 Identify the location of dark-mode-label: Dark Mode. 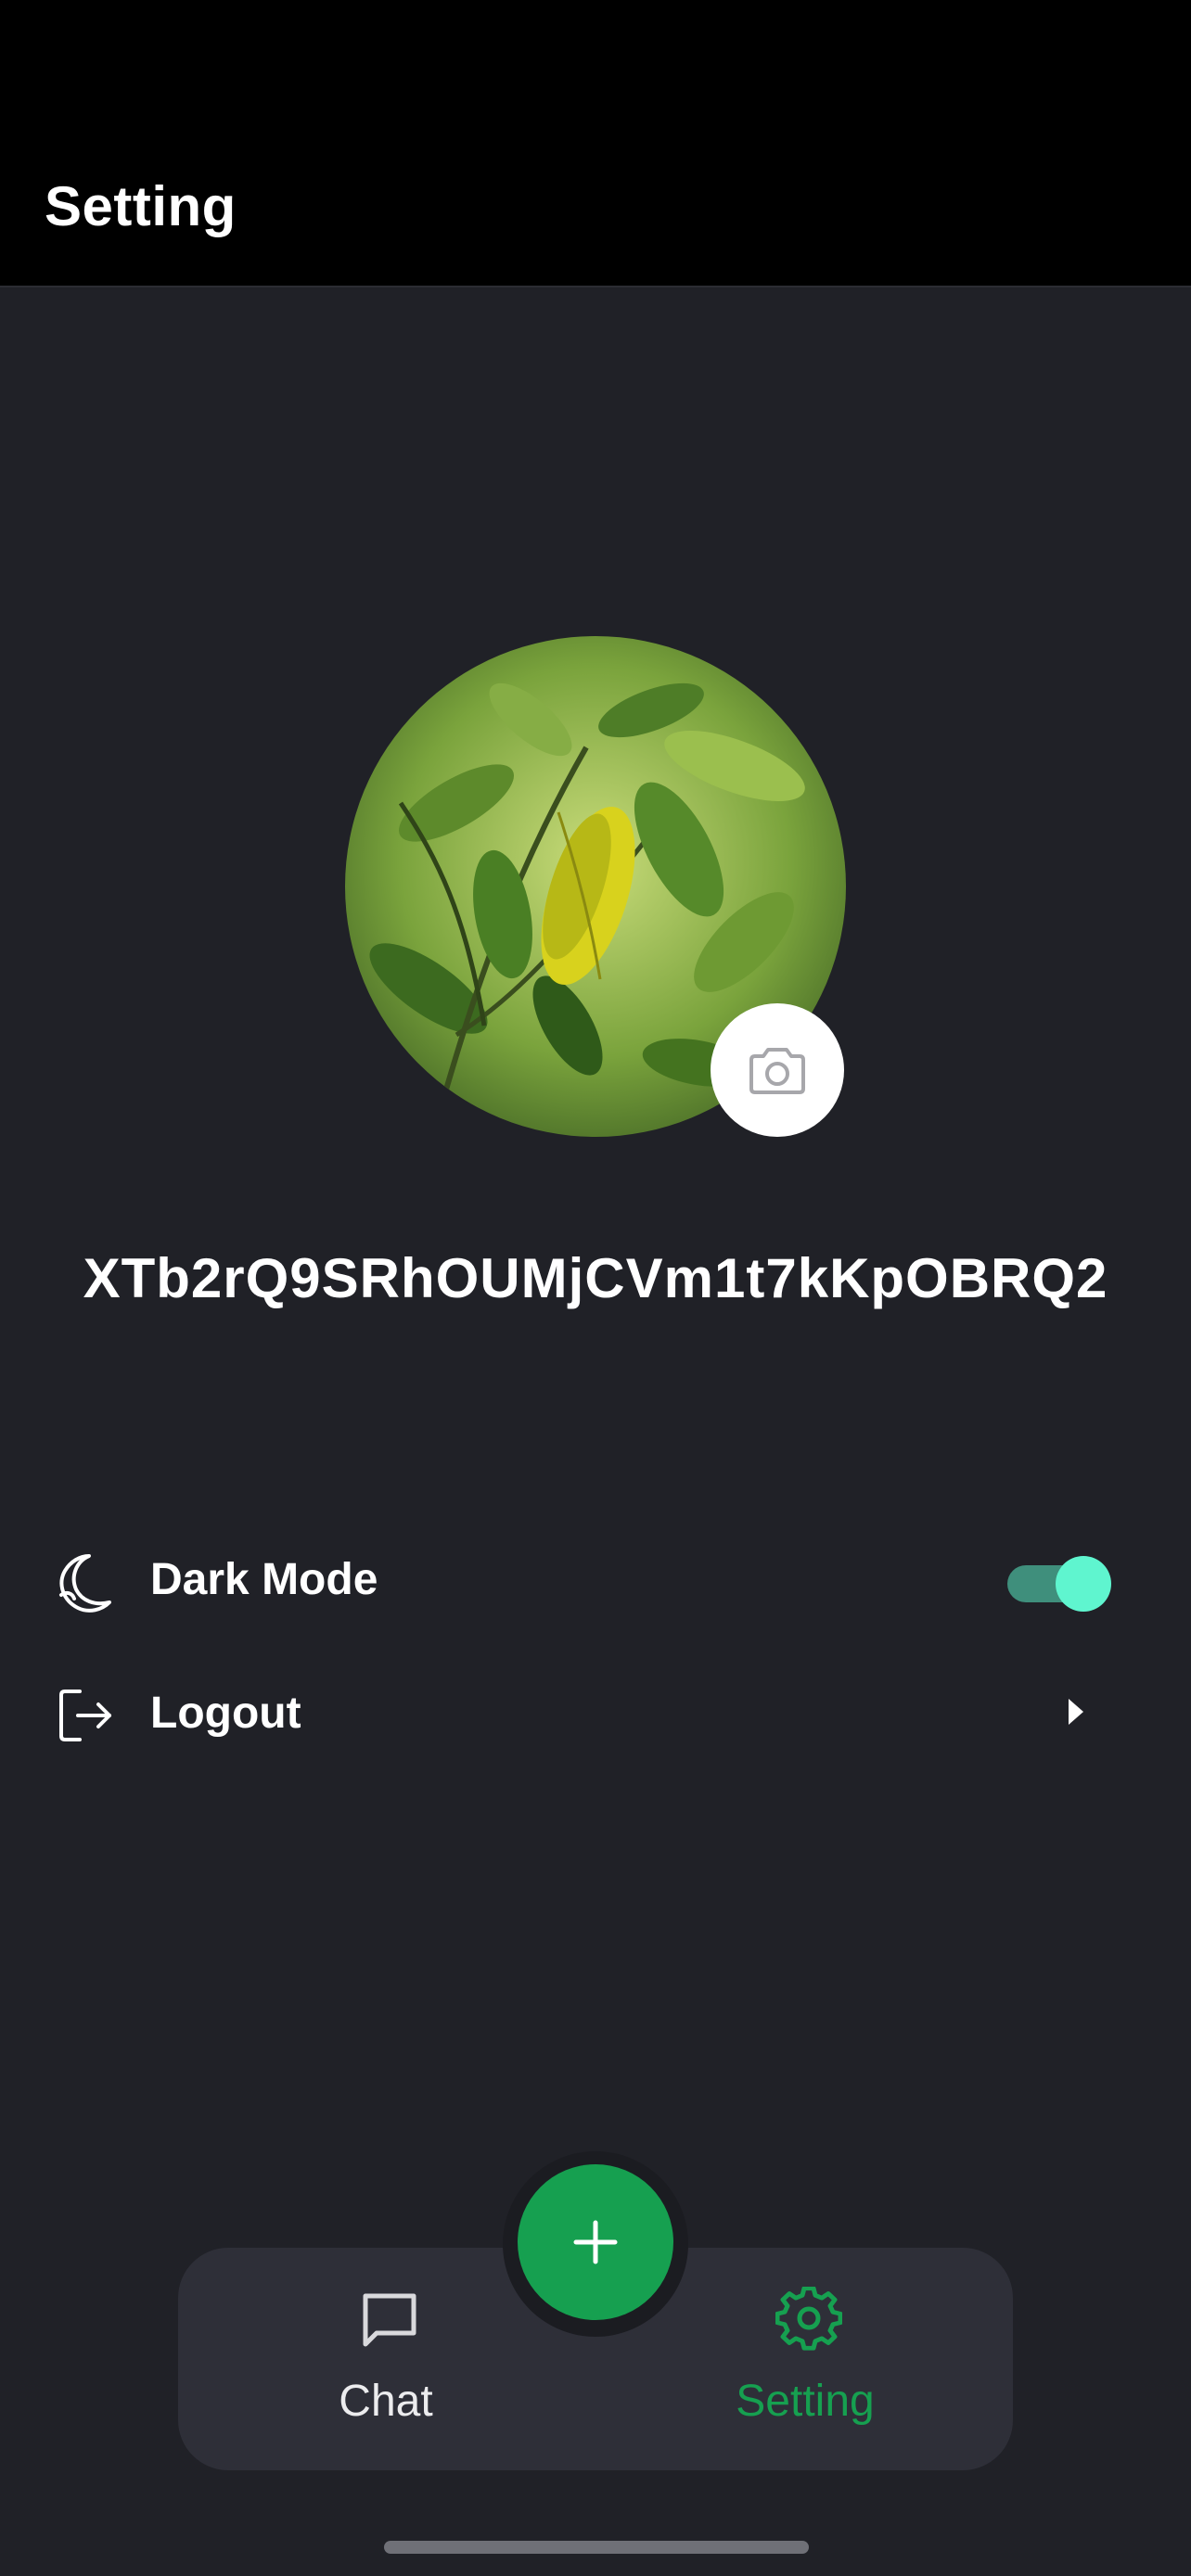
(264, 1579).